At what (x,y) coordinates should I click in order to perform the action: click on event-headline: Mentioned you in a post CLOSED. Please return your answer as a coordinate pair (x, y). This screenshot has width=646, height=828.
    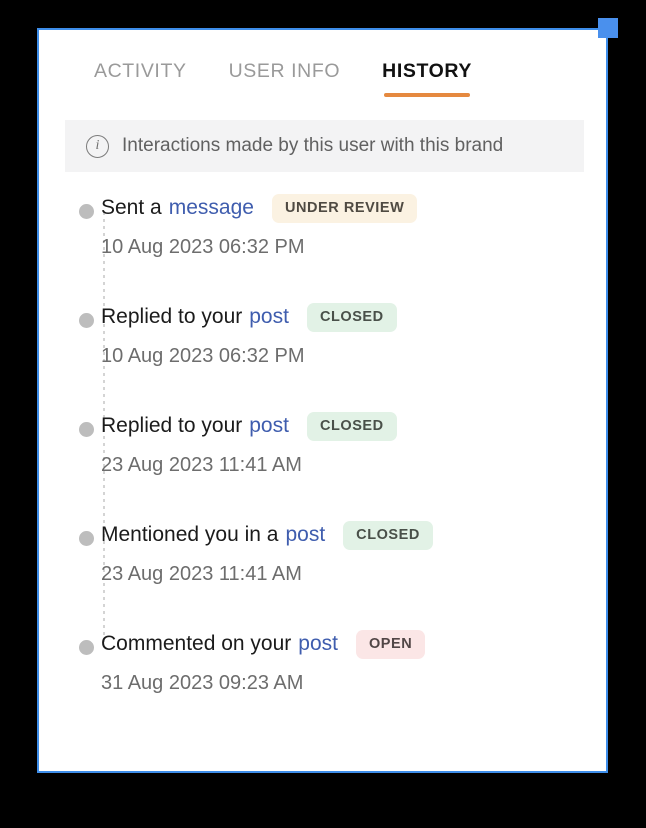
    Looking at the image, I should click on (353, 535).